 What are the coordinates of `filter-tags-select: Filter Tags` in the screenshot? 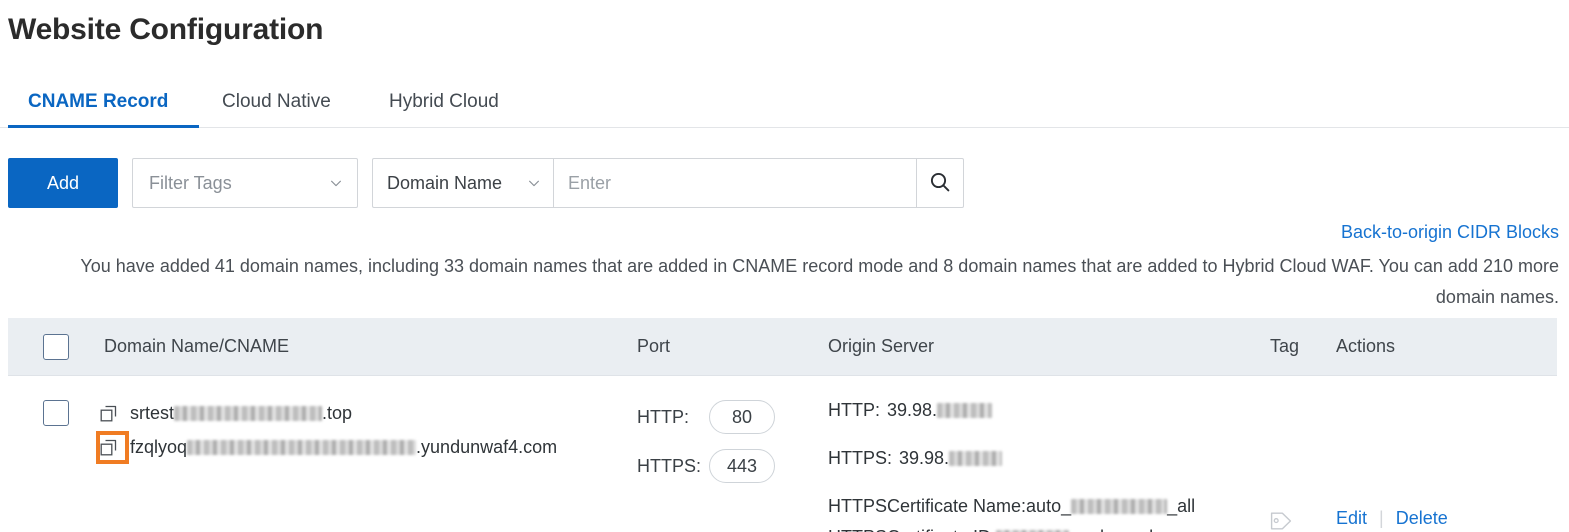 It's located at (245, 183).